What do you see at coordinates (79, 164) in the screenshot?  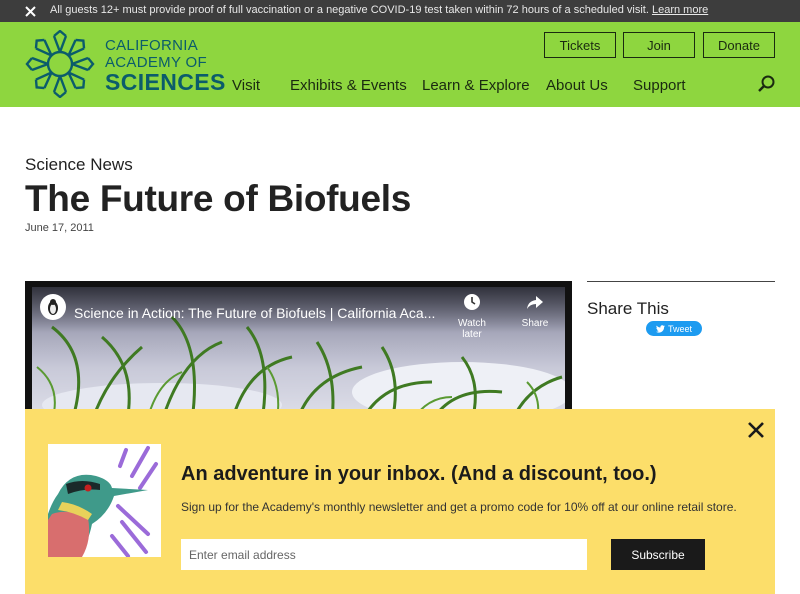 I see `article-category: Science News` at bounding box center [79, 164].